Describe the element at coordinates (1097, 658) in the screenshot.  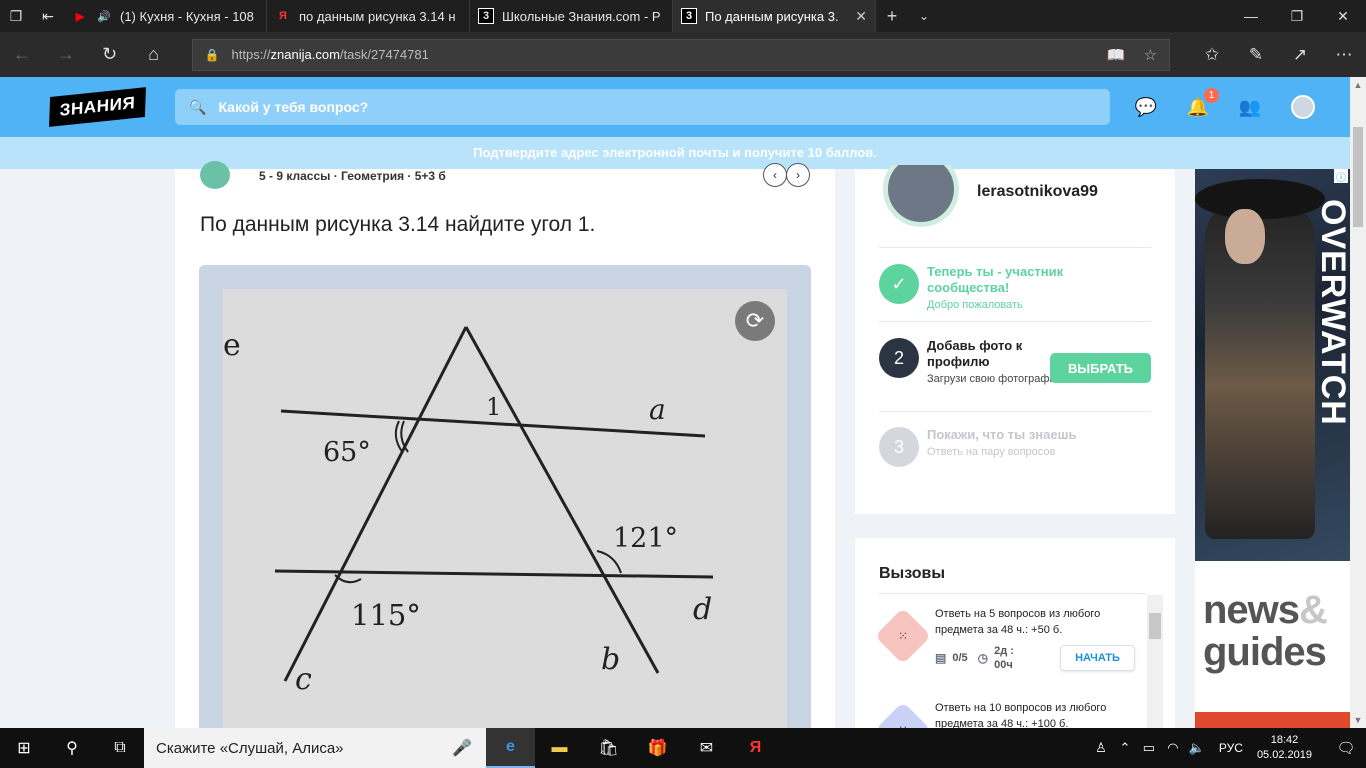
I see `start-challenge-button: НАЧАТЬ` at that location.